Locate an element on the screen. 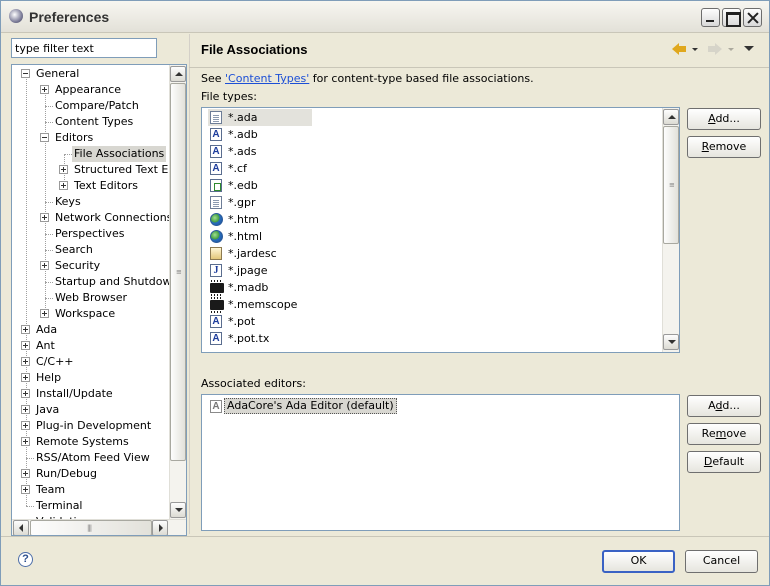  file-type-row: *.html is located at coordinates (260, 236).